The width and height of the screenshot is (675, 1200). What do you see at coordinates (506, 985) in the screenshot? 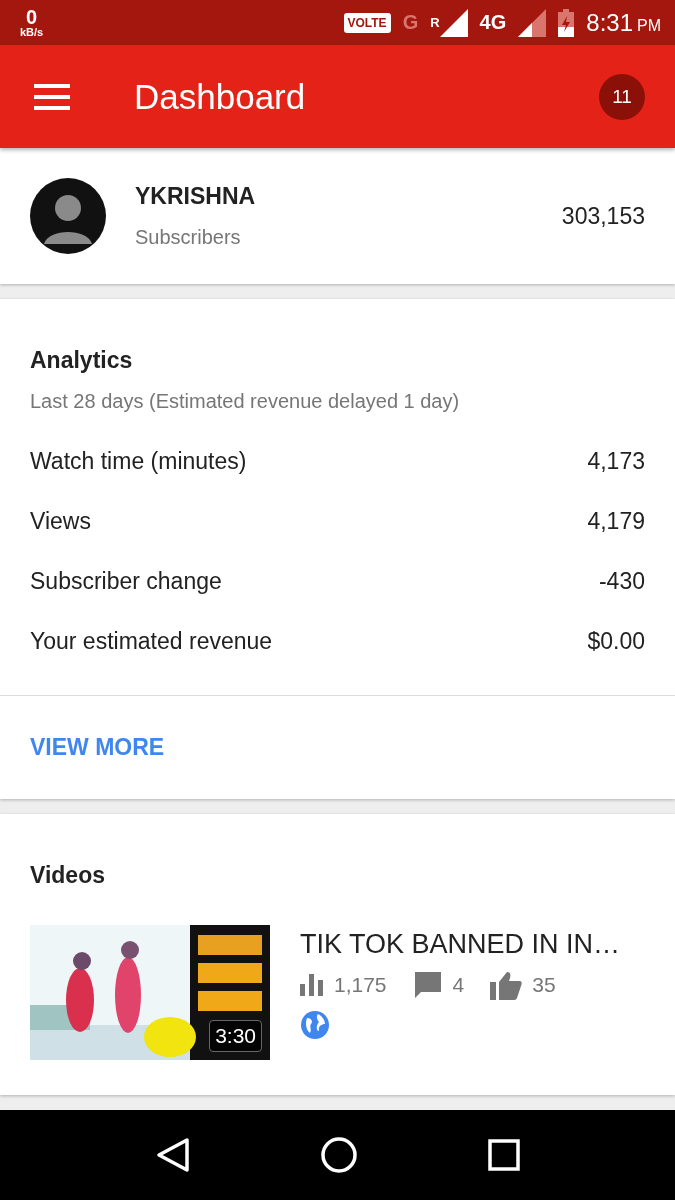
I see `thumbs-up-icon` at bounding box center [506, 985].